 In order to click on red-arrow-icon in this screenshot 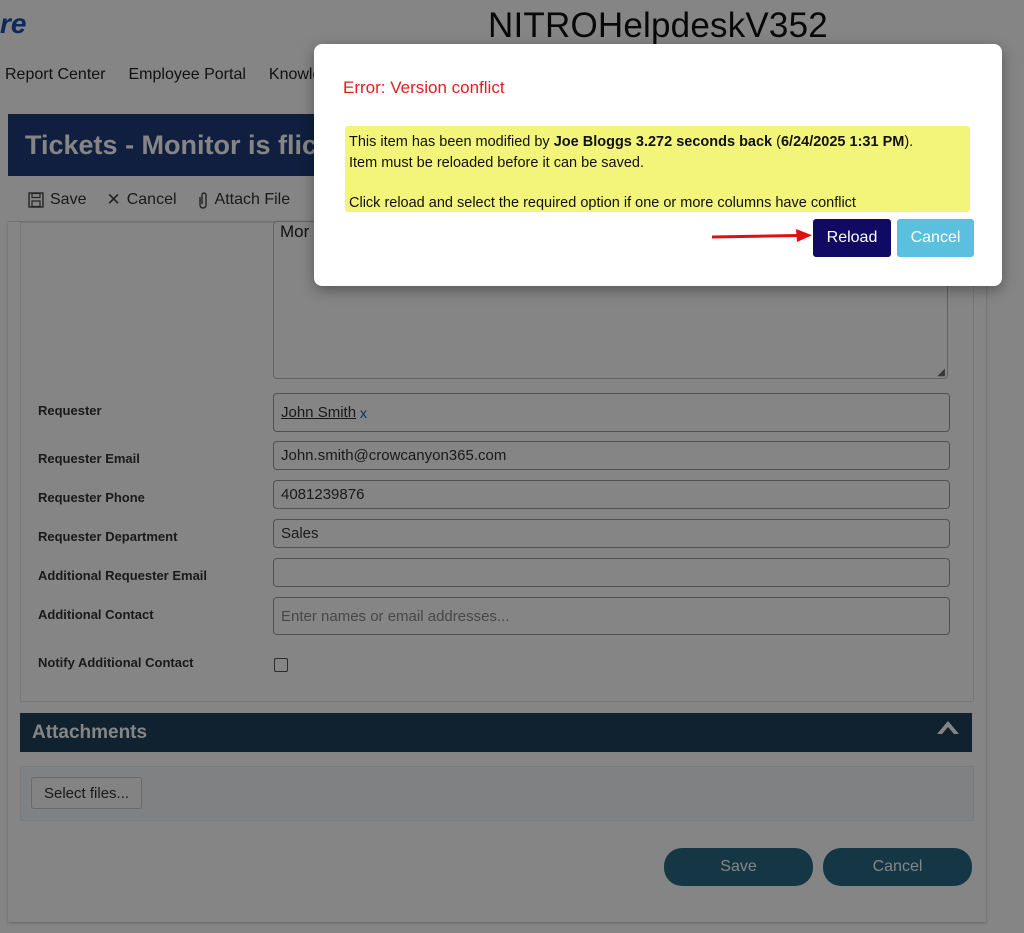, I will do `click(762, 235)`.